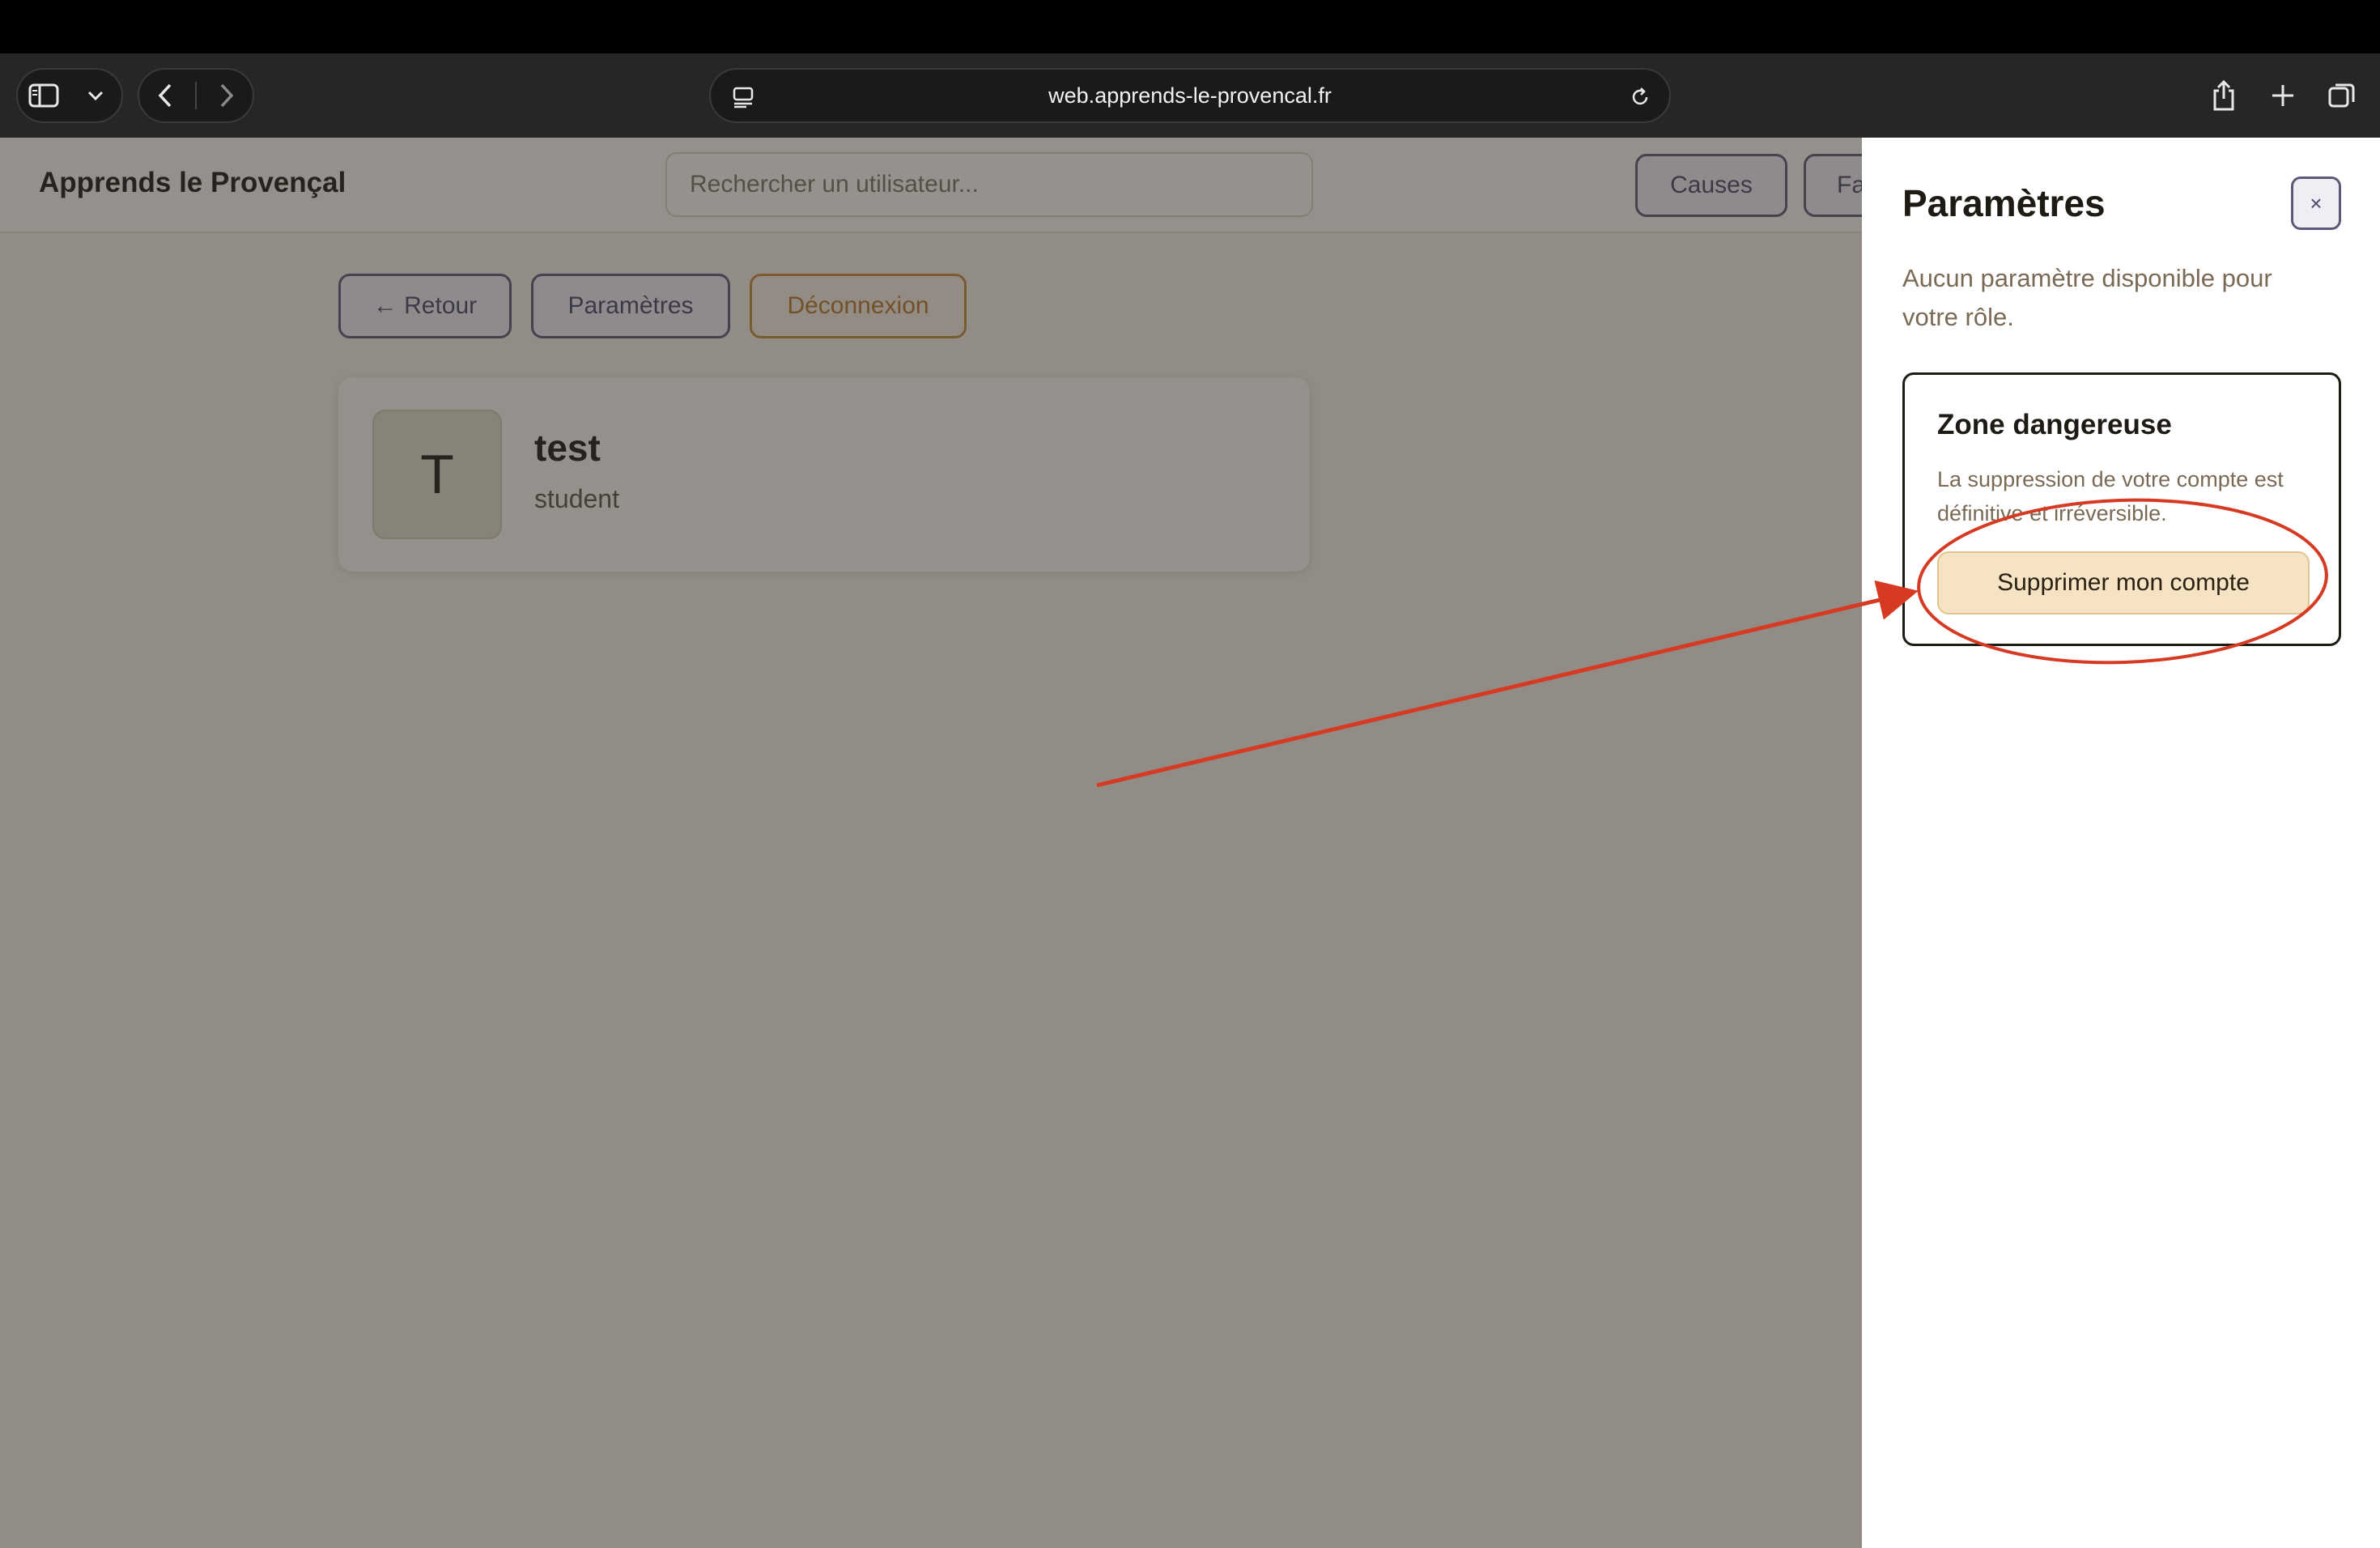  Describe the element at coordinates (1640, 97) in the screenshot. I see `reload-icon` at that location.